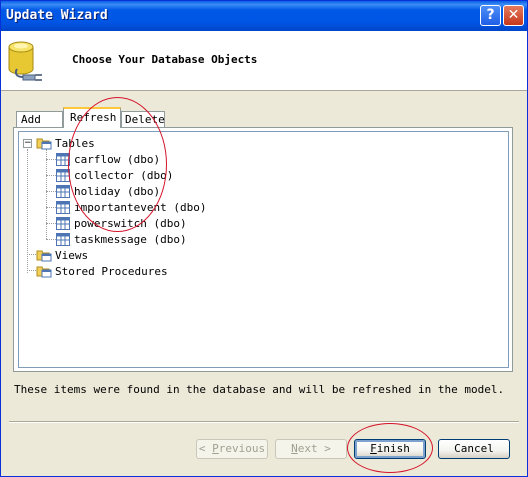 Image resolution: width=528 pixels, height=477 pixels. I want to click on tab-delete: Delete, so click(143, 119).